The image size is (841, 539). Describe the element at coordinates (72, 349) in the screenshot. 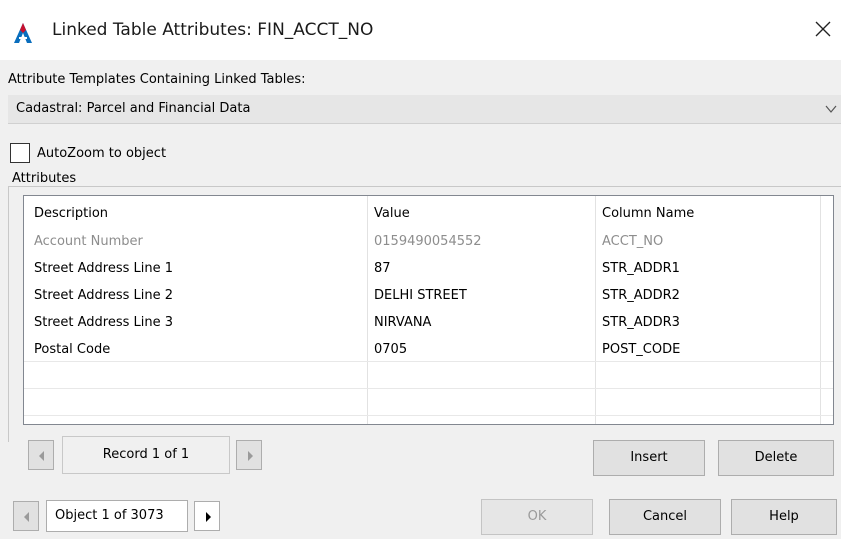

I see `row-description: Postal Code` at that location.